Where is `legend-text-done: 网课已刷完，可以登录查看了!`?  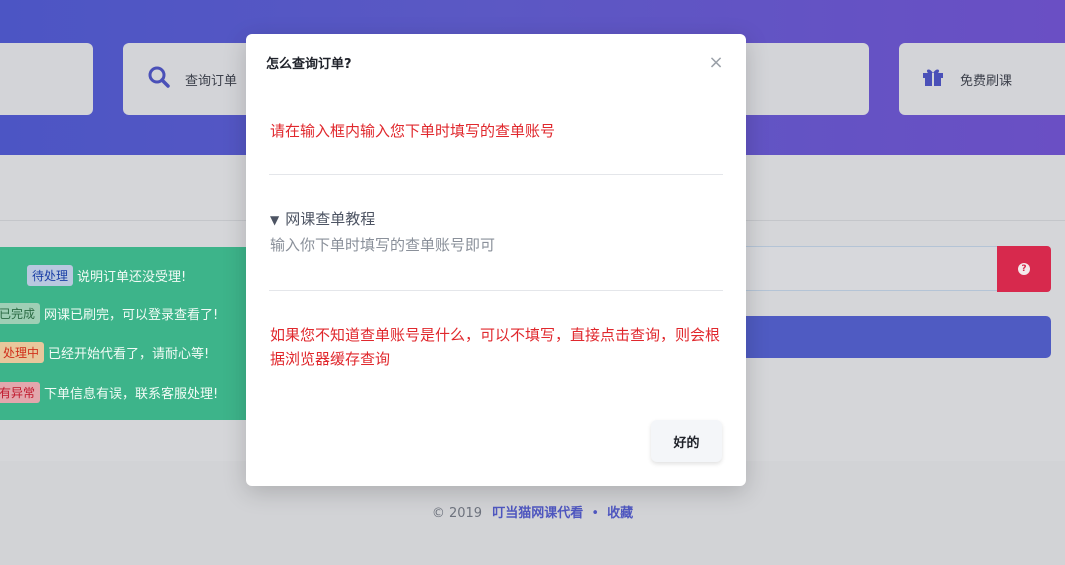
legend-text-done: 网课已刷完，可以登录查看了! is located at coordinates (131, 315).